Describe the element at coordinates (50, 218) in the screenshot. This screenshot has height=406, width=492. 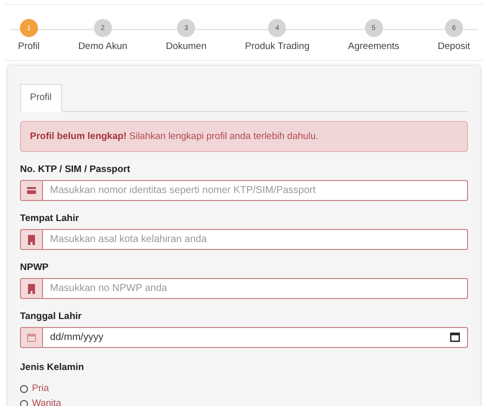
I see `field-label: Tempat Lahir` at that location.